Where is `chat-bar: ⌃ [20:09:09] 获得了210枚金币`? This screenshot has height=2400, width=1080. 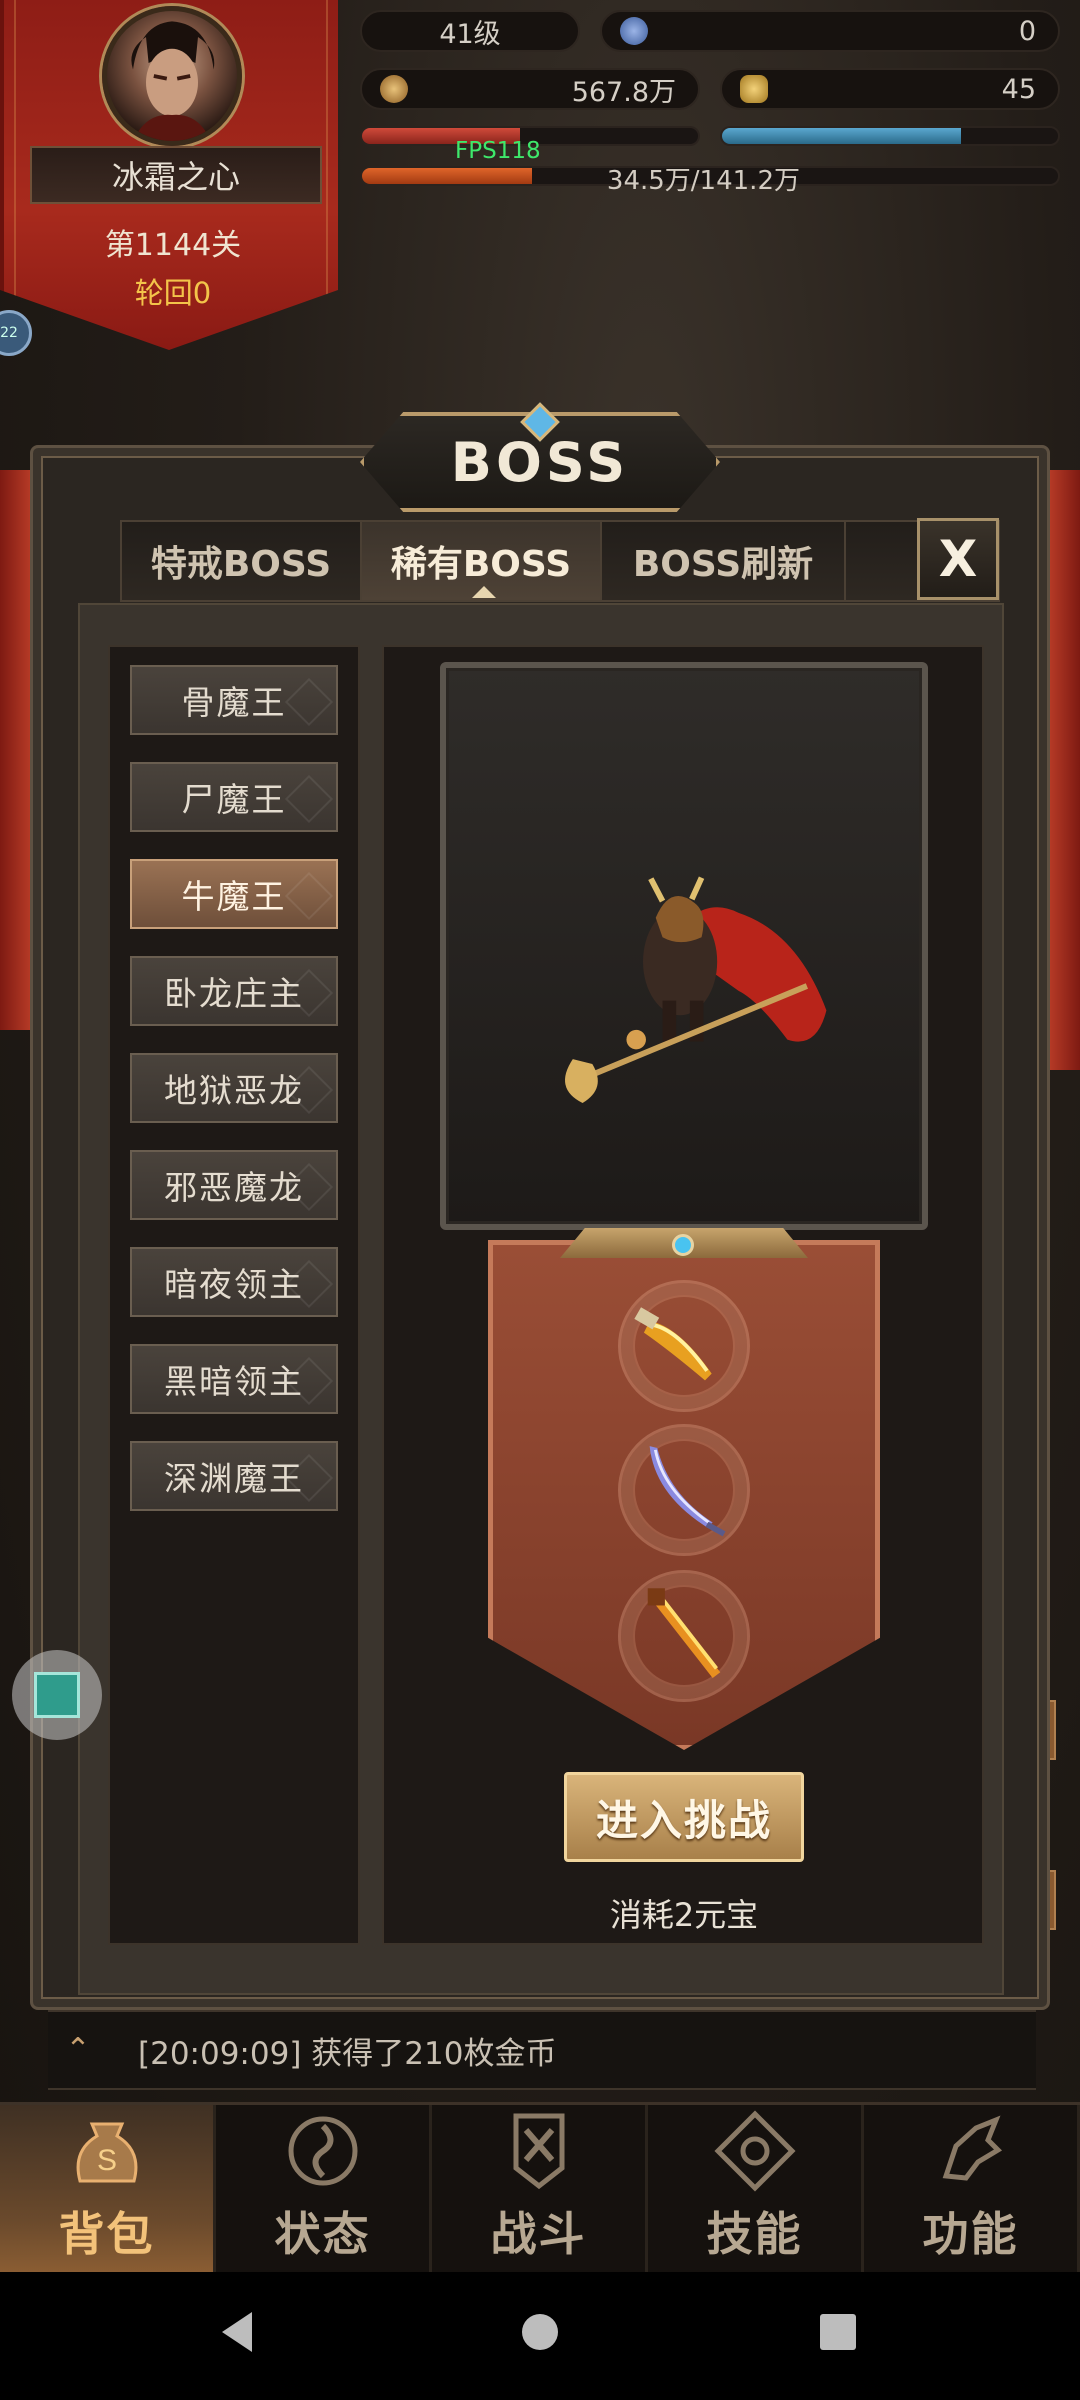
chat-bar: ⌃ [20:09:09] 获得了210枚金币 is located at coordinates (542, 2050).